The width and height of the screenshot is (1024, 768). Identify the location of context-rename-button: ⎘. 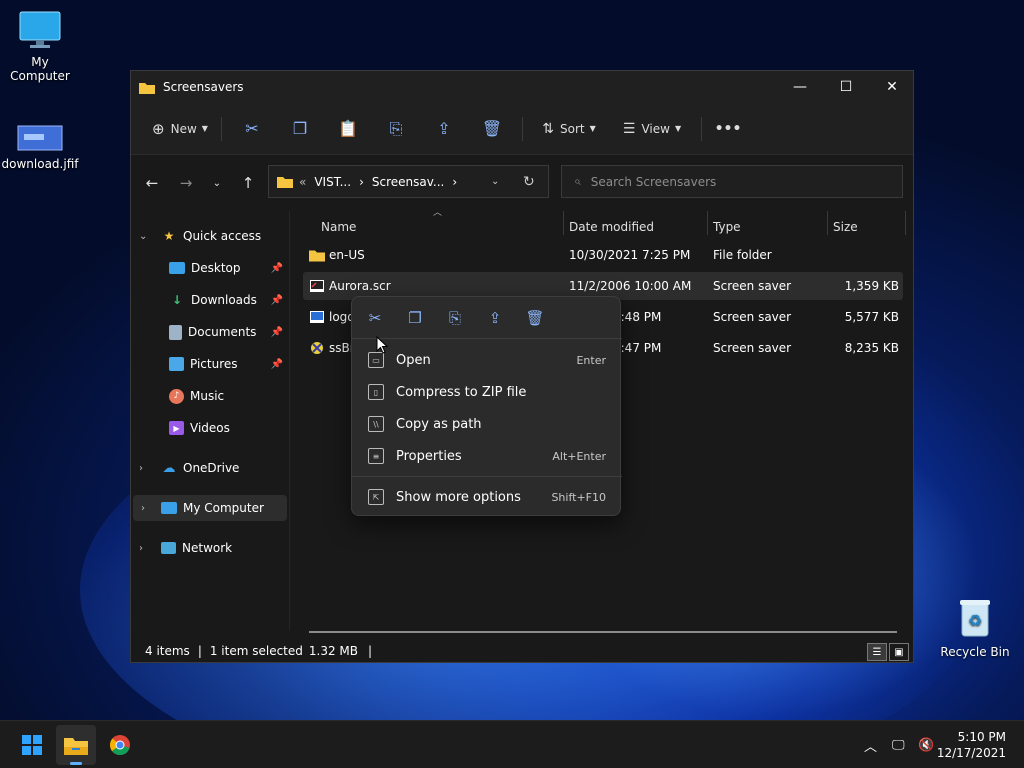
(455, 318).